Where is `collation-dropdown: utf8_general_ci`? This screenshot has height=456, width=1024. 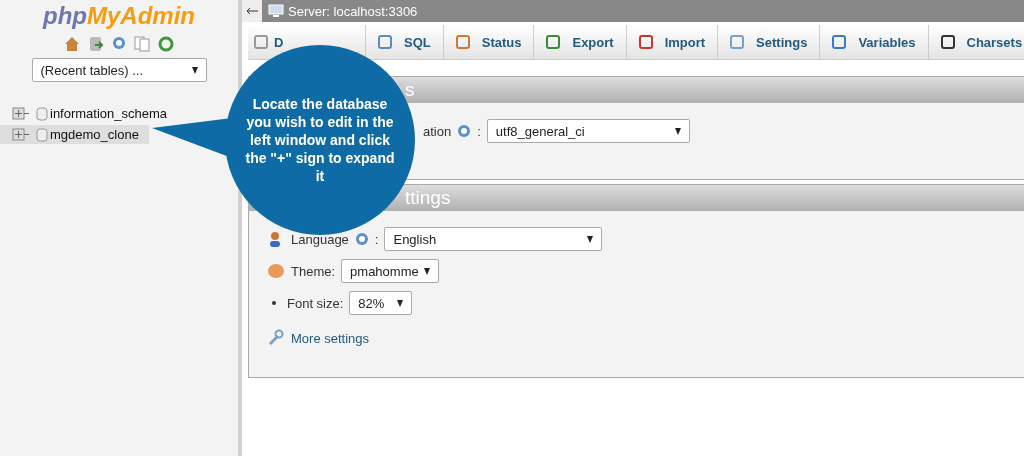
collation-dropdown: utf8_general_ci is located at coordinates (588, 131).